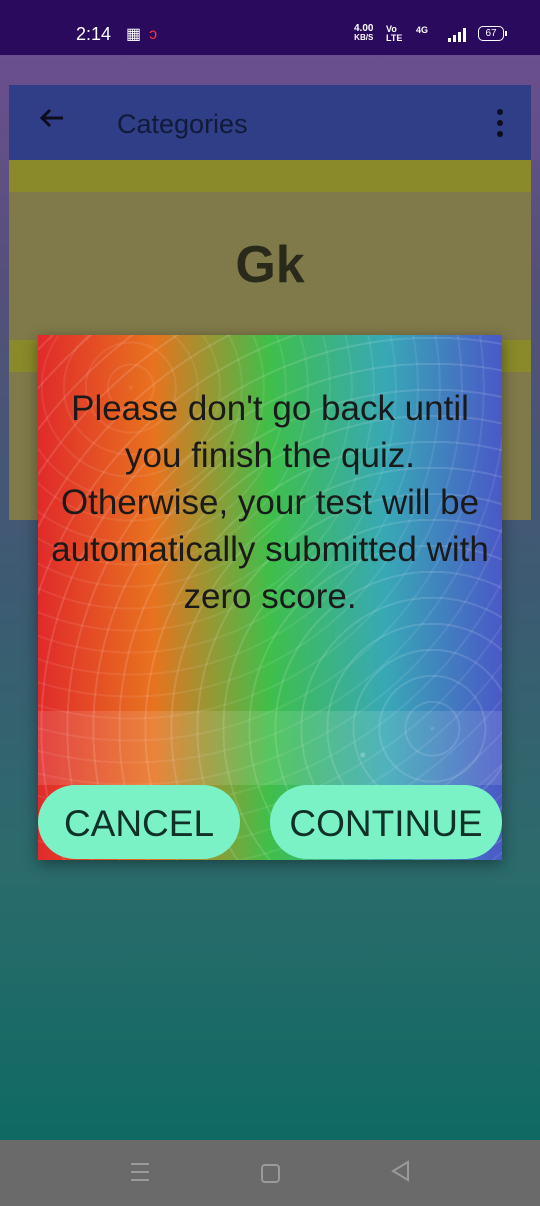 Image resolution: width=540 pixels, height=1206 pixels. I want to click on category-label: Gk, so click(270, 265).